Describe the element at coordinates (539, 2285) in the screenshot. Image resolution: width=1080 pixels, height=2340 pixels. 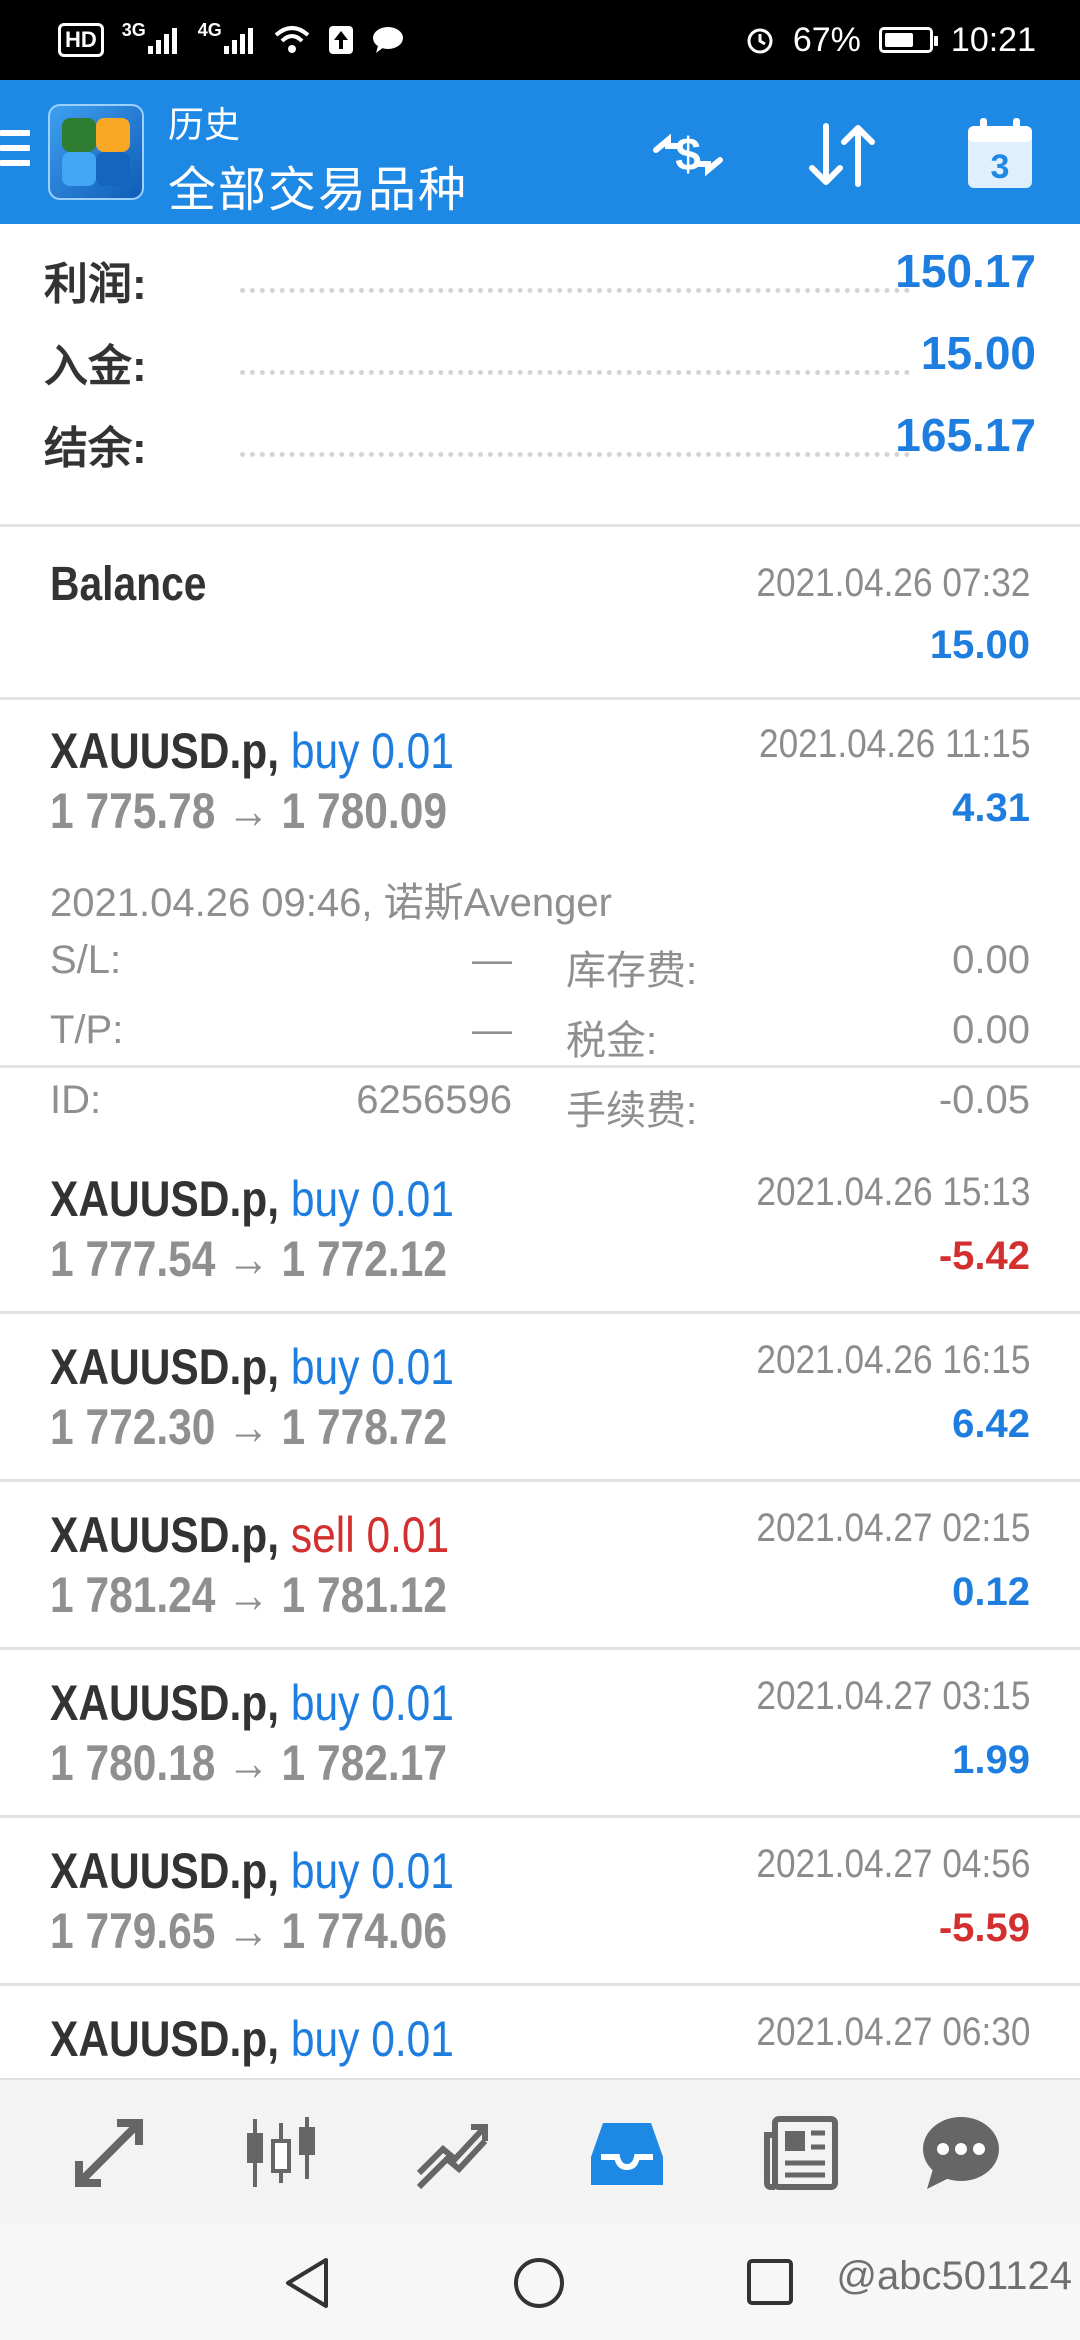
I see `home-icon` at that location.